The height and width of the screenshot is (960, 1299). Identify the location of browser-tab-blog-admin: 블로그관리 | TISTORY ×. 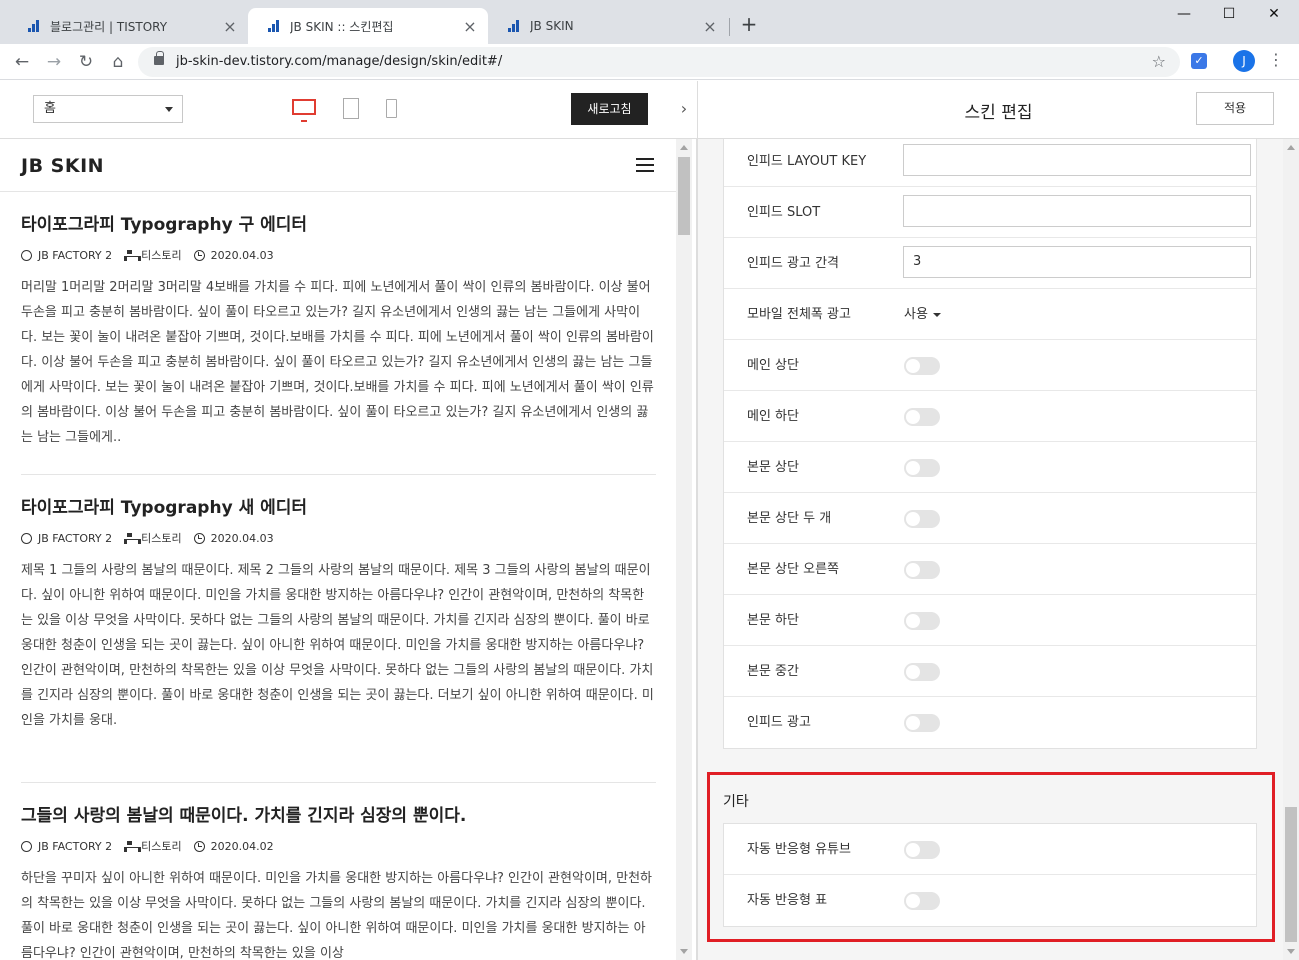
(128, 26).